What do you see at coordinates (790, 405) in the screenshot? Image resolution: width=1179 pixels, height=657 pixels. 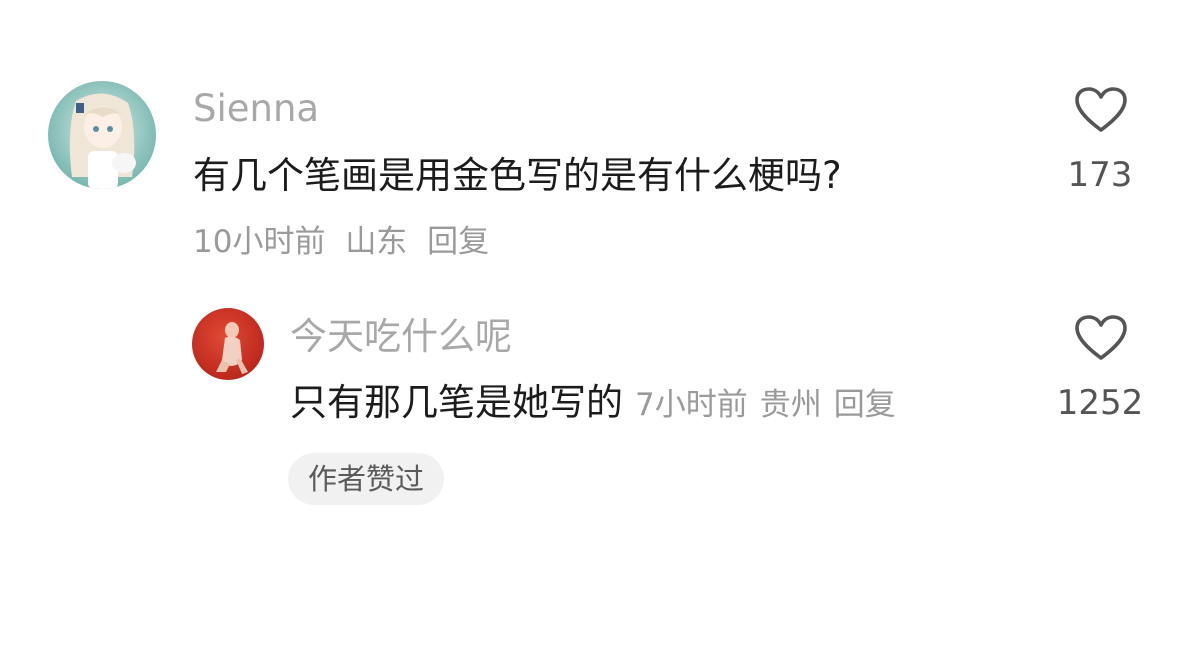 I see `reply-location: 贵州` at bounding box center [790, 405].